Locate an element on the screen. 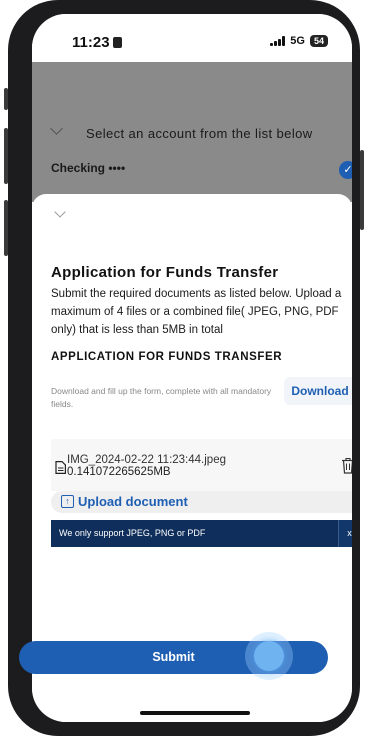  account-list-prompt: Select an account from the list below is located at coordinates (199, 133).